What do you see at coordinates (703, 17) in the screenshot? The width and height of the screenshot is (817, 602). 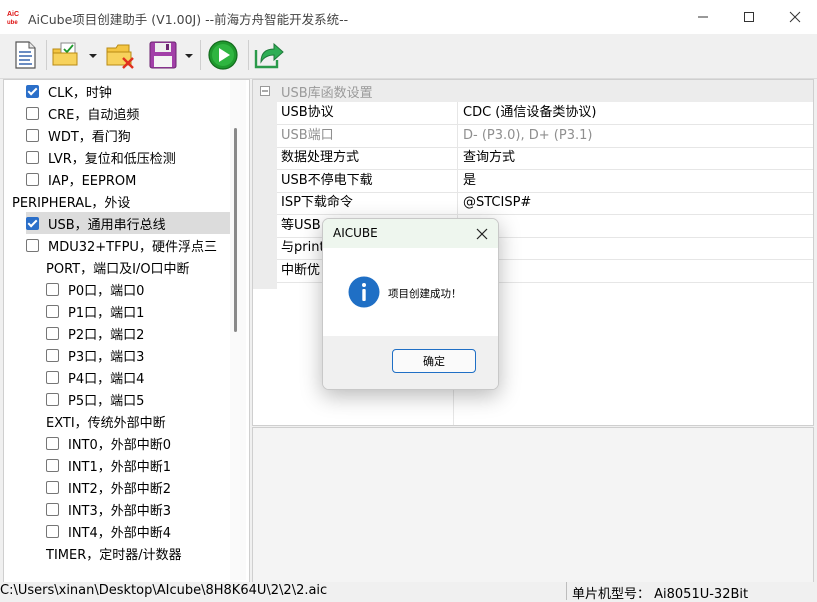 I see `minimize-button` at bounding box center [703, 17].